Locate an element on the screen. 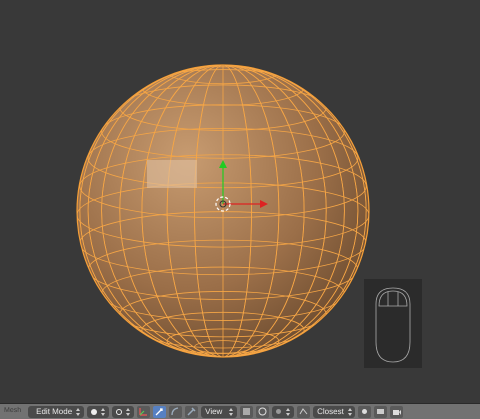  falloff-dropdown is located at coordinates (283, 412).